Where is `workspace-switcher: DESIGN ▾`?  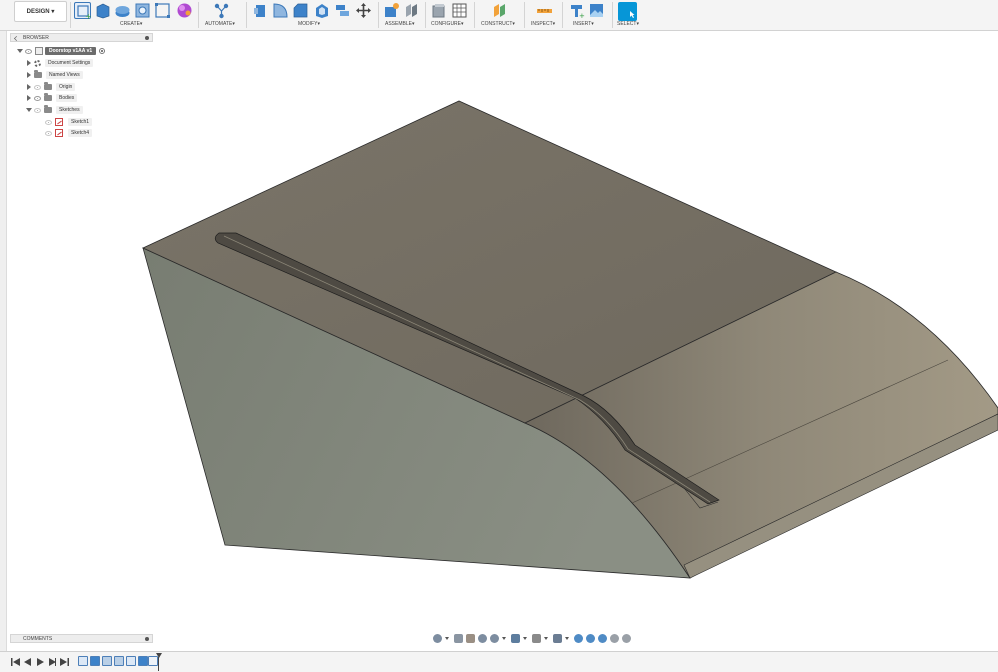
workspace-switcher: DESIGN ▾ is located at coordinates (40, 11).